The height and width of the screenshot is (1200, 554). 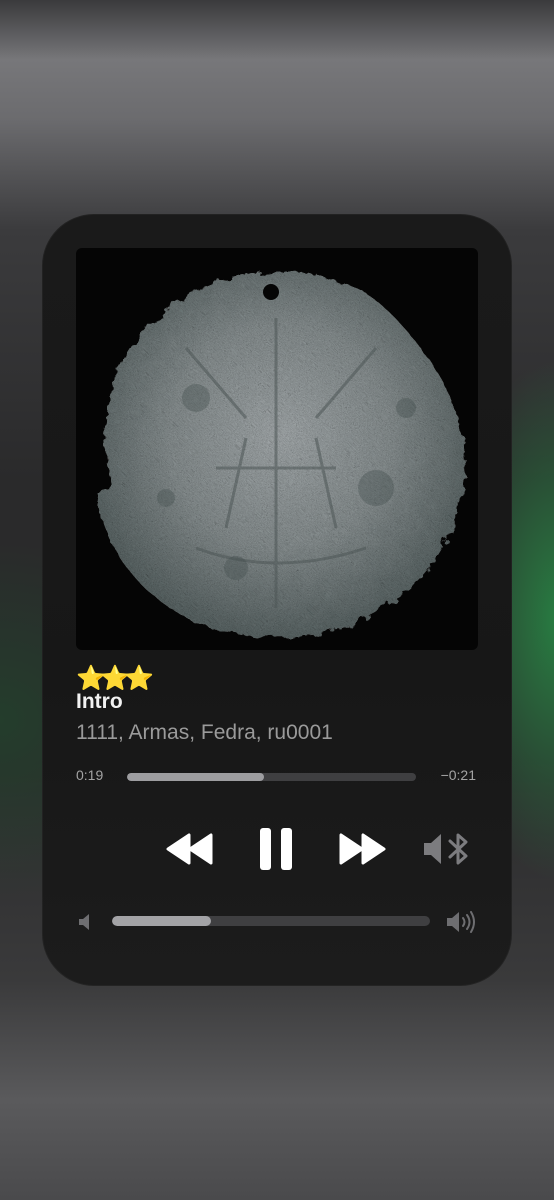 I want to click on playback-scrubber, so click(x=271, y=777).